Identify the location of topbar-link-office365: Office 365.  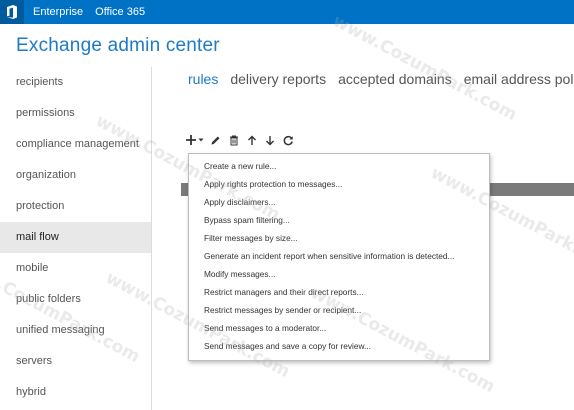
(120, 12).